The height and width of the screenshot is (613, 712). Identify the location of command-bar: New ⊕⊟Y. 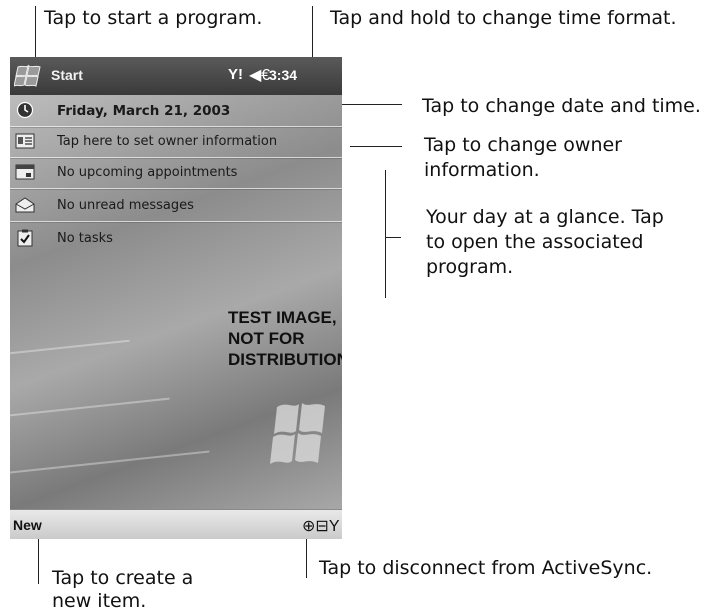
(176, 524).